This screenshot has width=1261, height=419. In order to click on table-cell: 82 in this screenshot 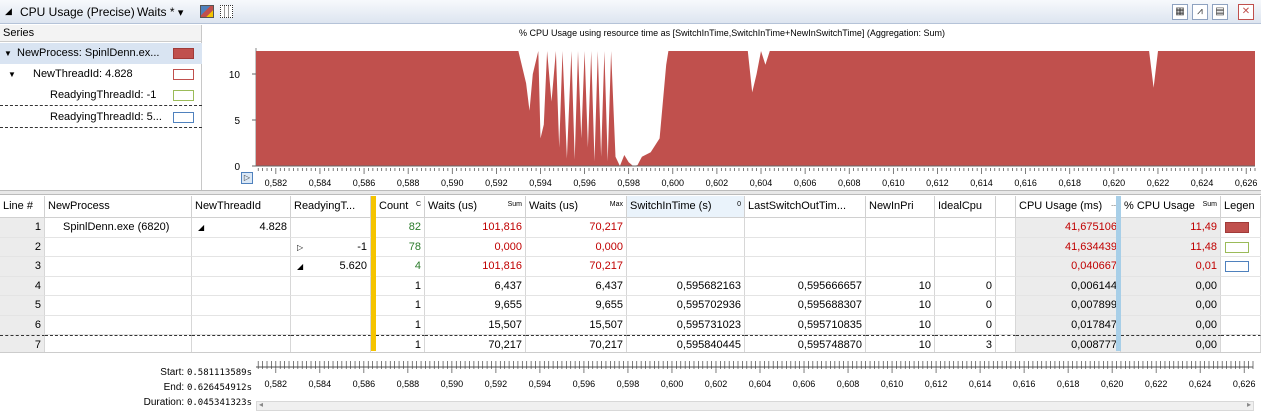, I will do `click(400, 228)`.